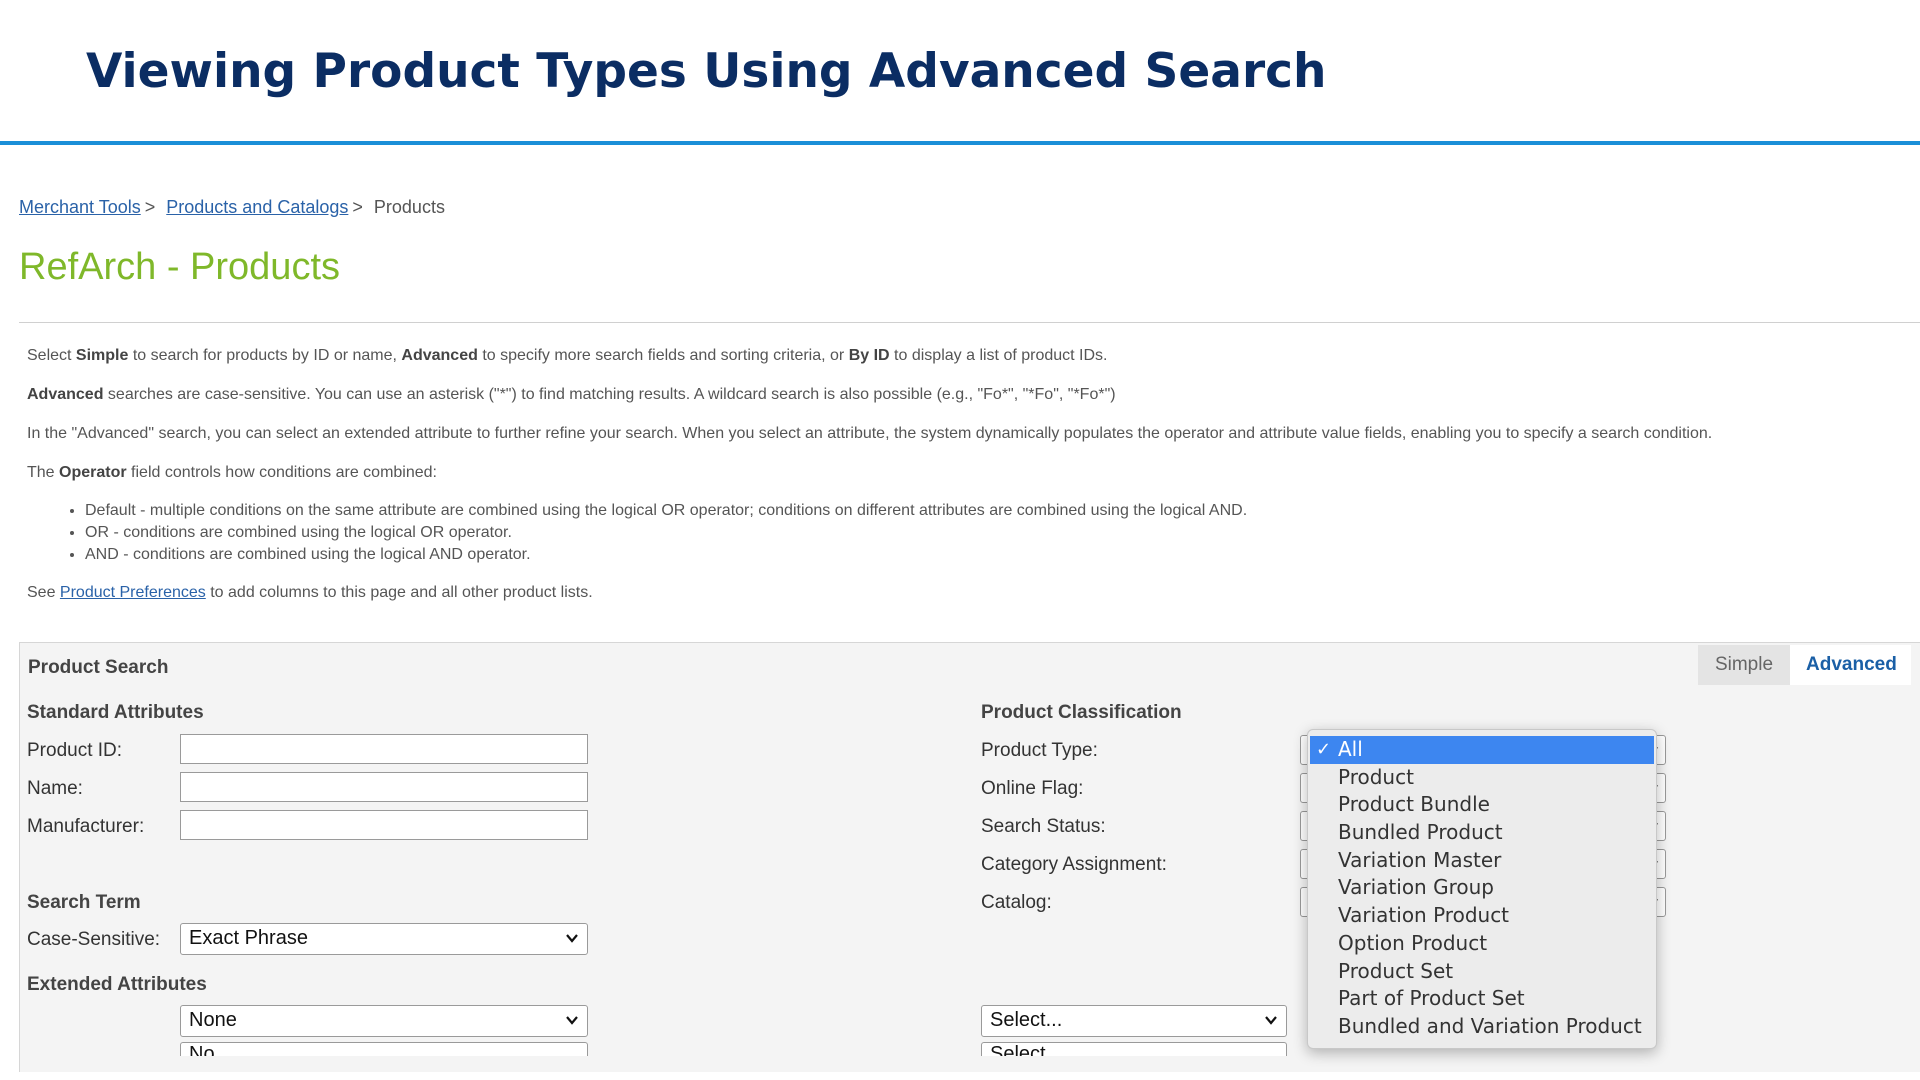 The width and height of the screenshot is (1920, 1080). Describe the element at coordinates (1850, 665) in the screenshot. I see `tab-advanced: Advanced` at that location.